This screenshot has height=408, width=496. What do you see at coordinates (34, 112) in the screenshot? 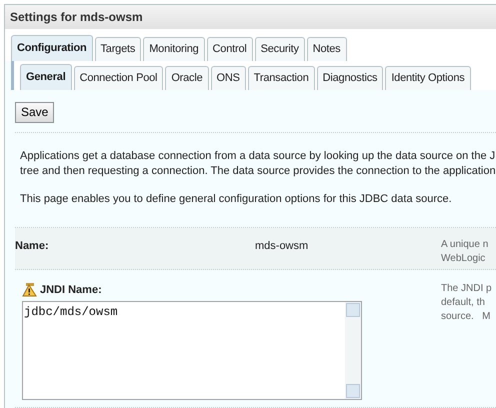
I see `save-button: Save` at bounding box center [34, 112].